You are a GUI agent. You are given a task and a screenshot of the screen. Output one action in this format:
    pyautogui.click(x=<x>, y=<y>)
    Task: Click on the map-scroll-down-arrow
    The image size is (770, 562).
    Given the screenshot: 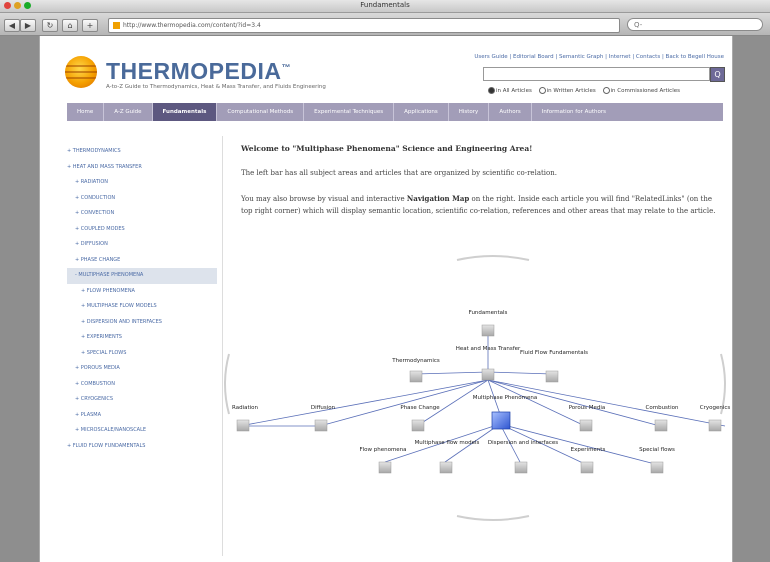 What is the action you would take?
    pyautogui.click(x=493, y=518)
    